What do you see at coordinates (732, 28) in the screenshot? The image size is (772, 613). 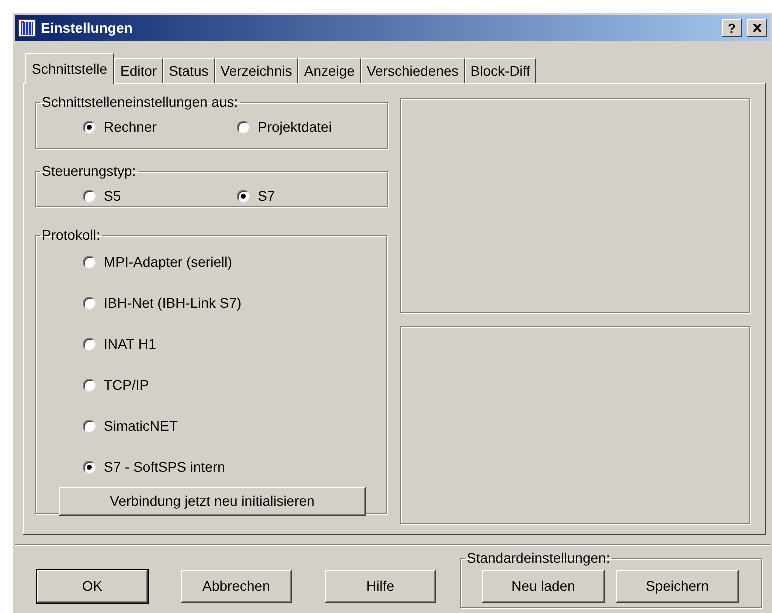 I see `help-button: ?` at bounding box center [732, 28].